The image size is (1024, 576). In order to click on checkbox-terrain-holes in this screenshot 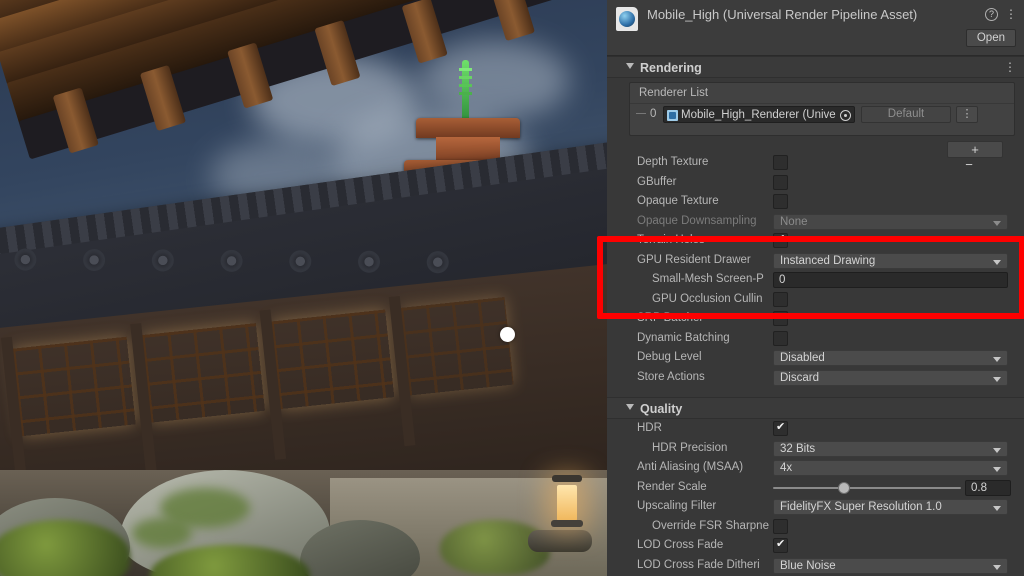, I will do `click(780, 240)`.